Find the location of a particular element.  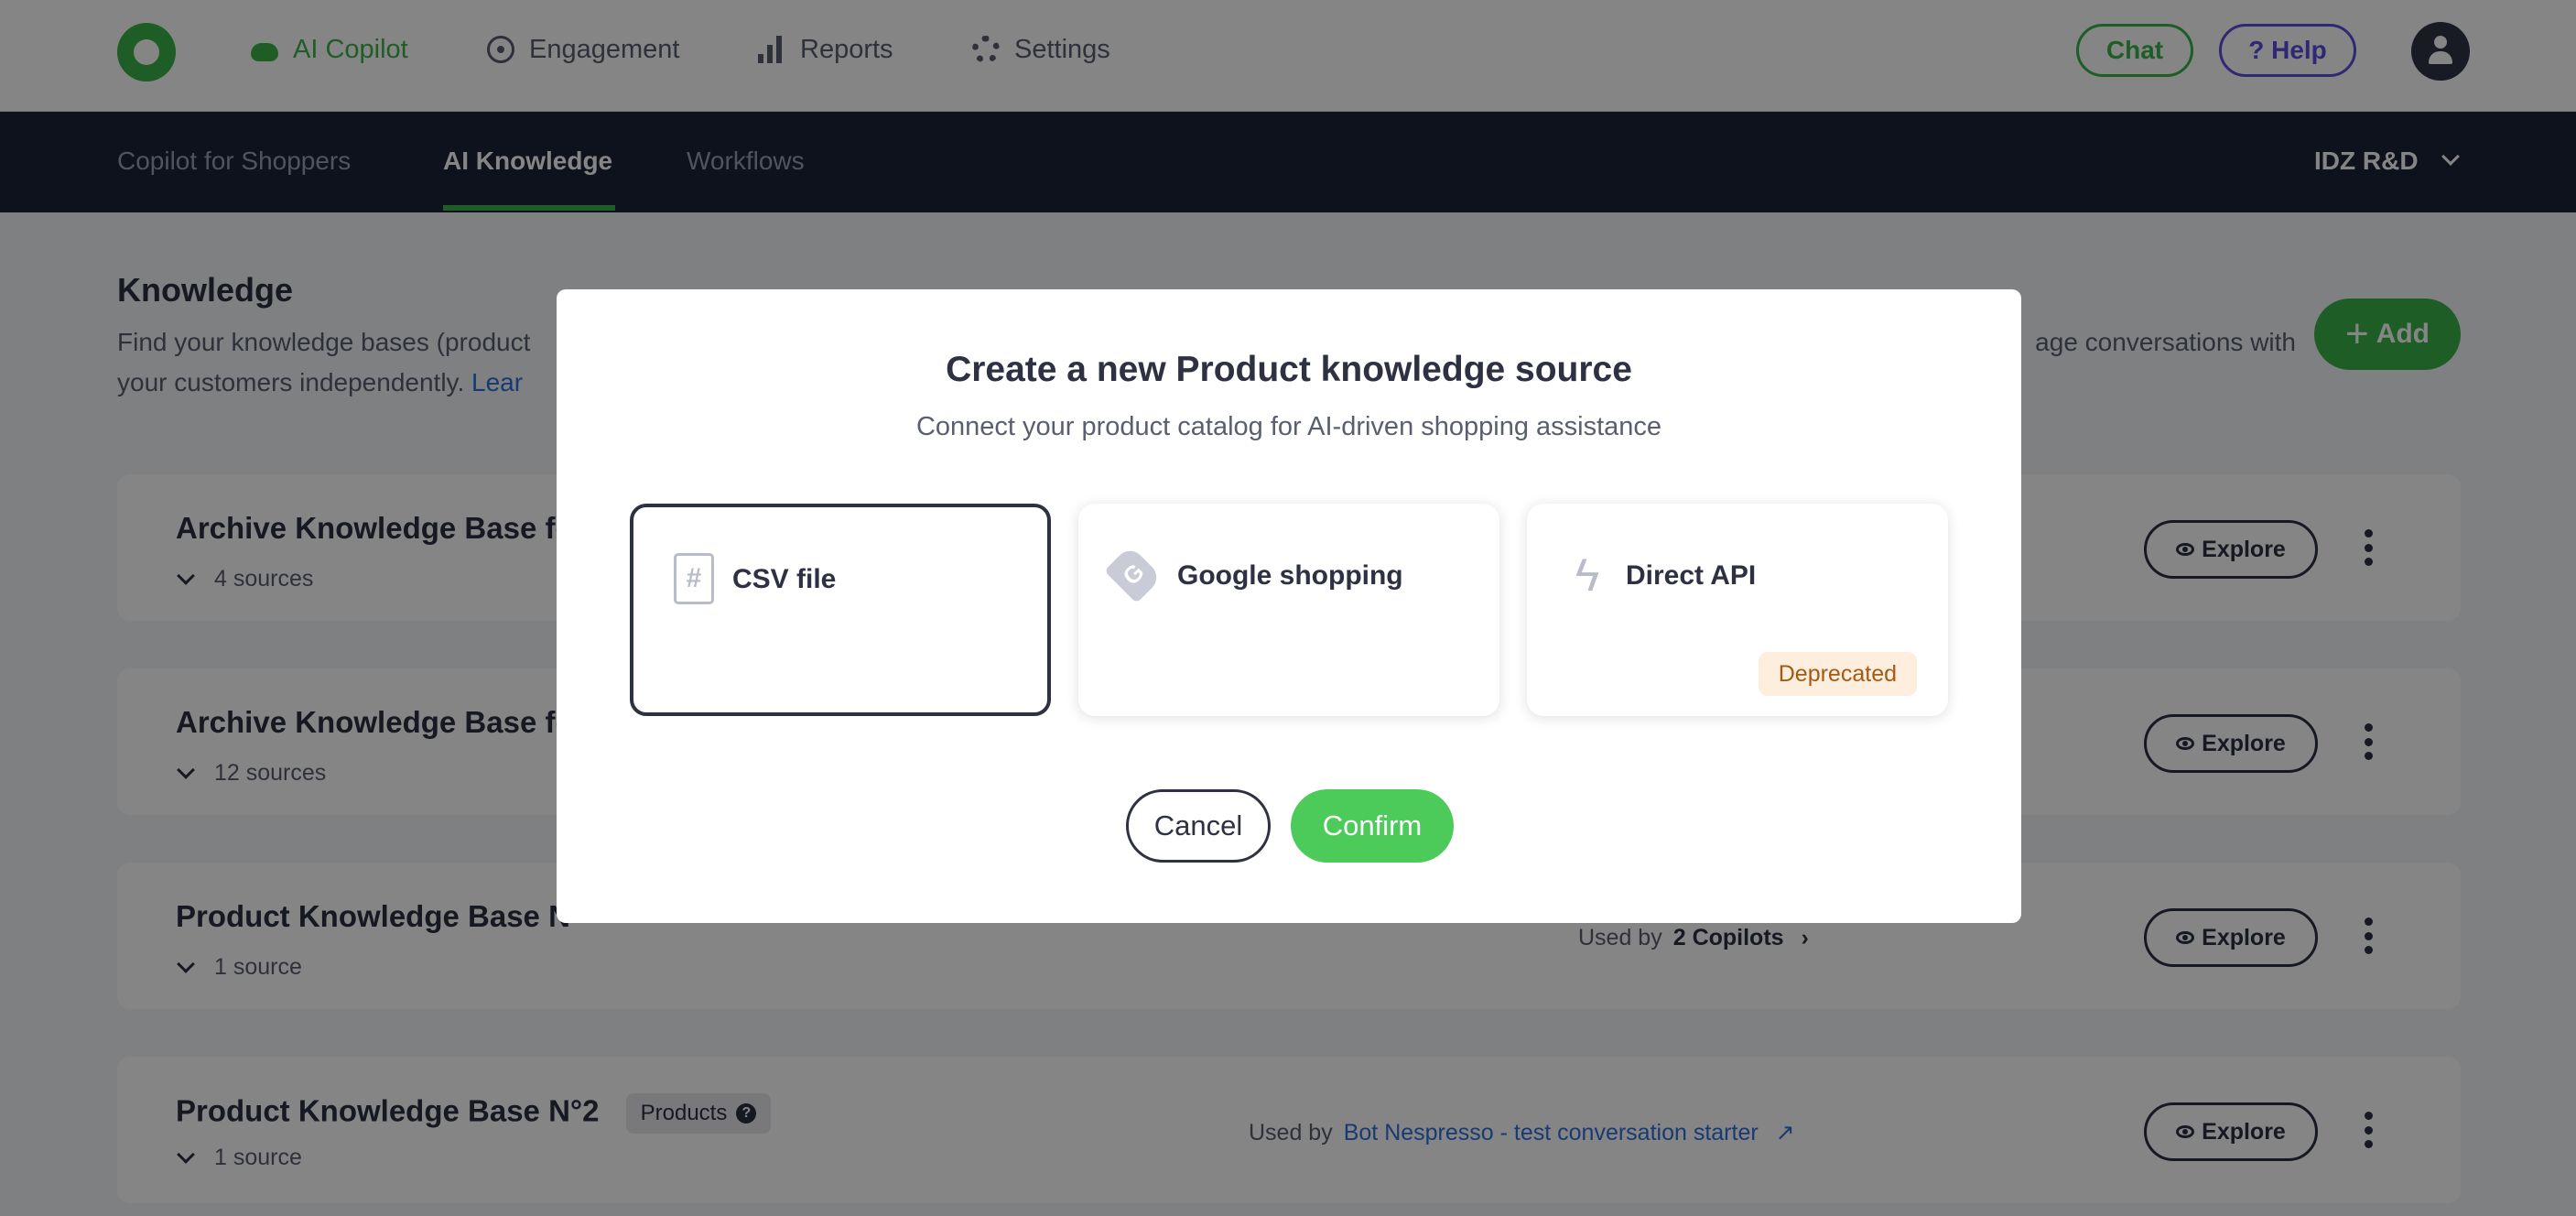

google-tag-icon: G is located at coordinates (1134, 574).